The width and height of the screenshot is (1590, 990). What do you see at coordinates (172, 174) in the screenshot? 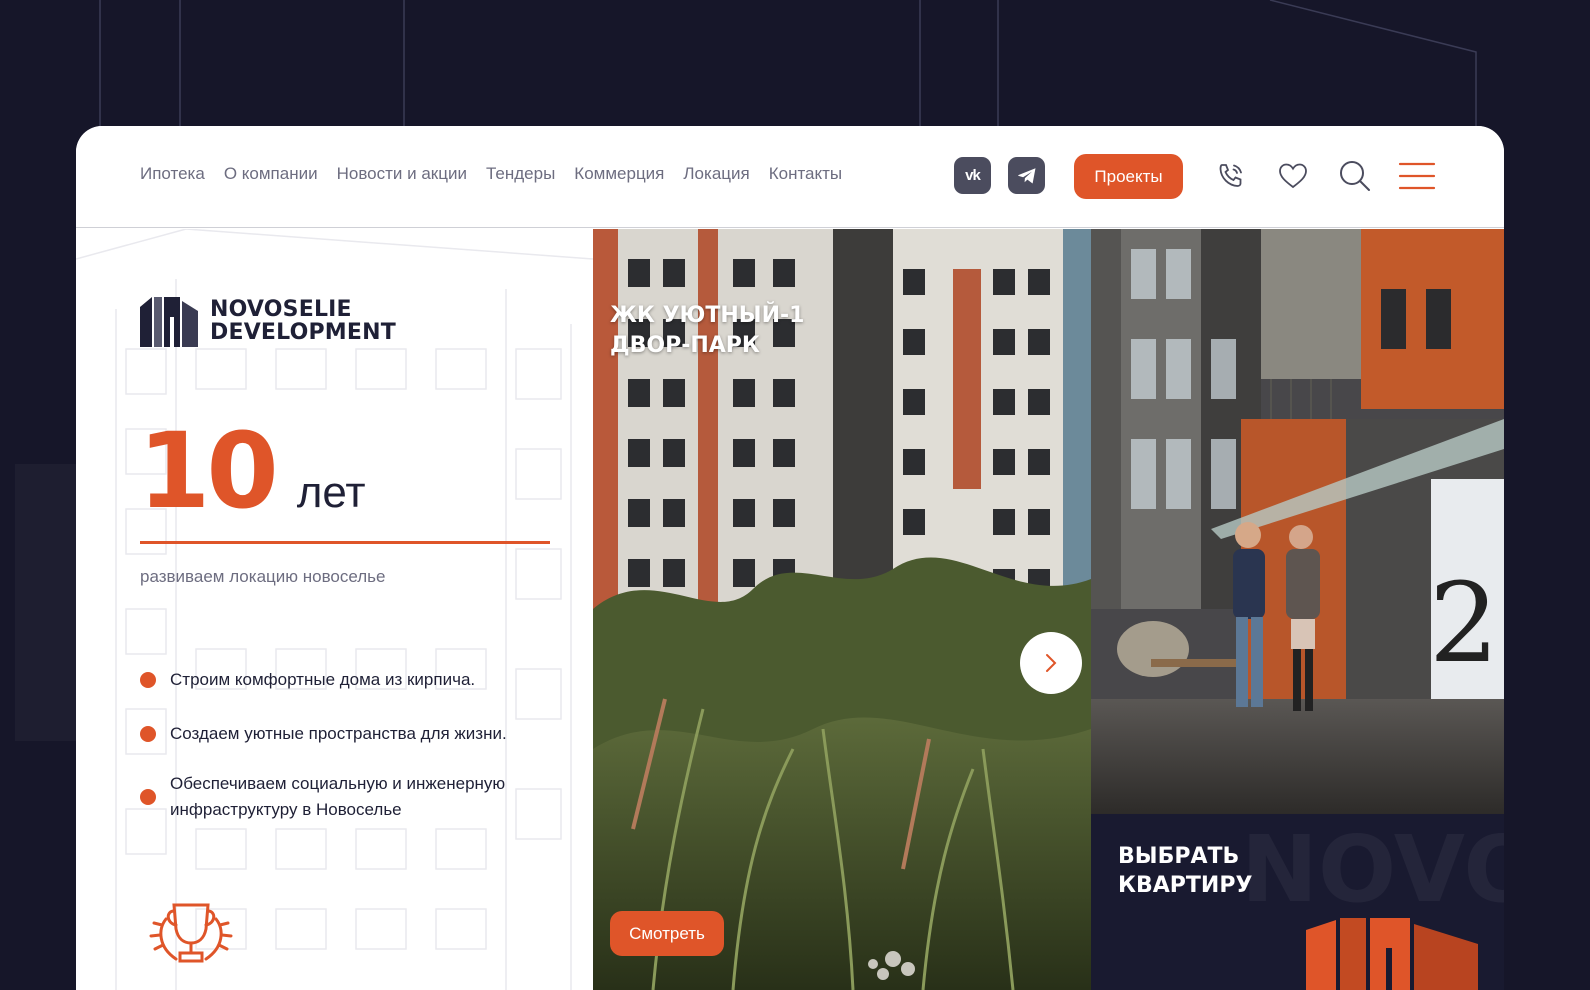
I see `nav-item-mortgage: Ипотека` at bounding box center [172, 174].